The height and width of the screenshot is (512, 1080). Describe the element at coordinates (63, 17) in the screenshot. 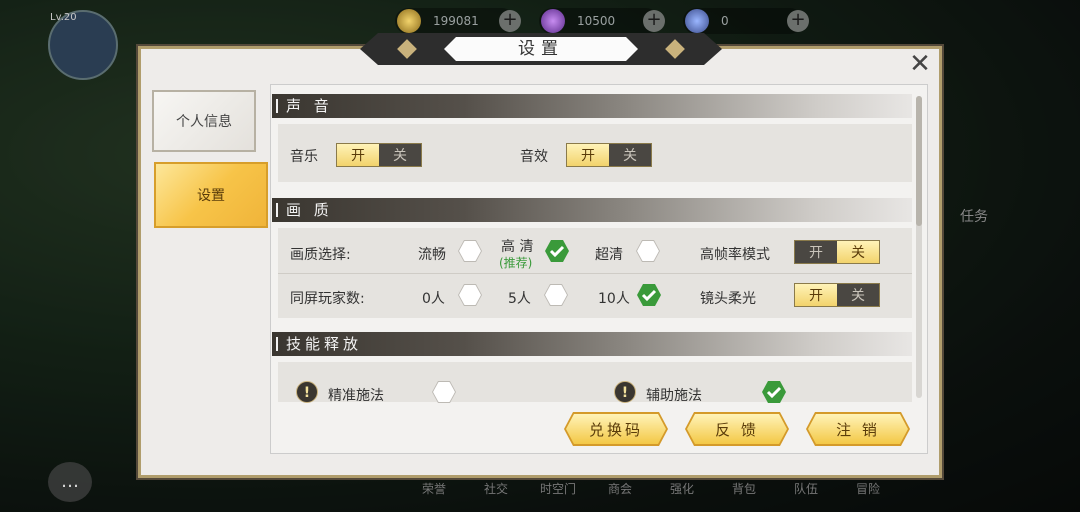

I see `player-level: Lv.20` at that location.